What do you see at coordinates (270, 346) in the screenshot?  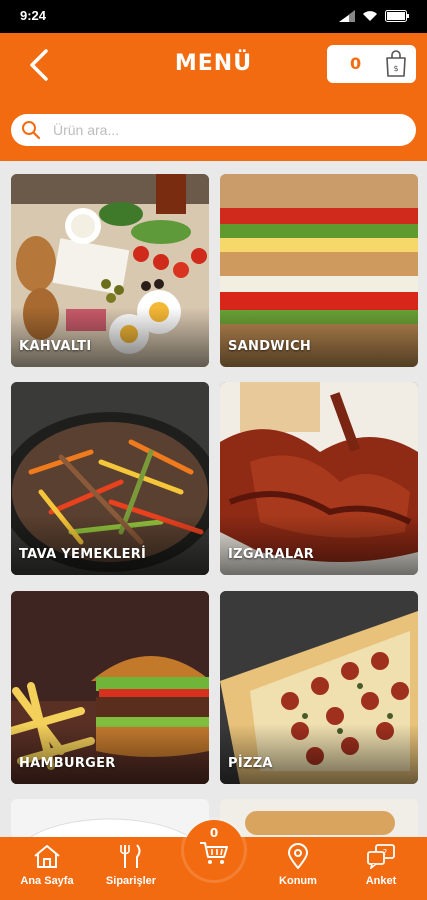 I see `category-label: SANDWICH` at bounding box center [270, 346].